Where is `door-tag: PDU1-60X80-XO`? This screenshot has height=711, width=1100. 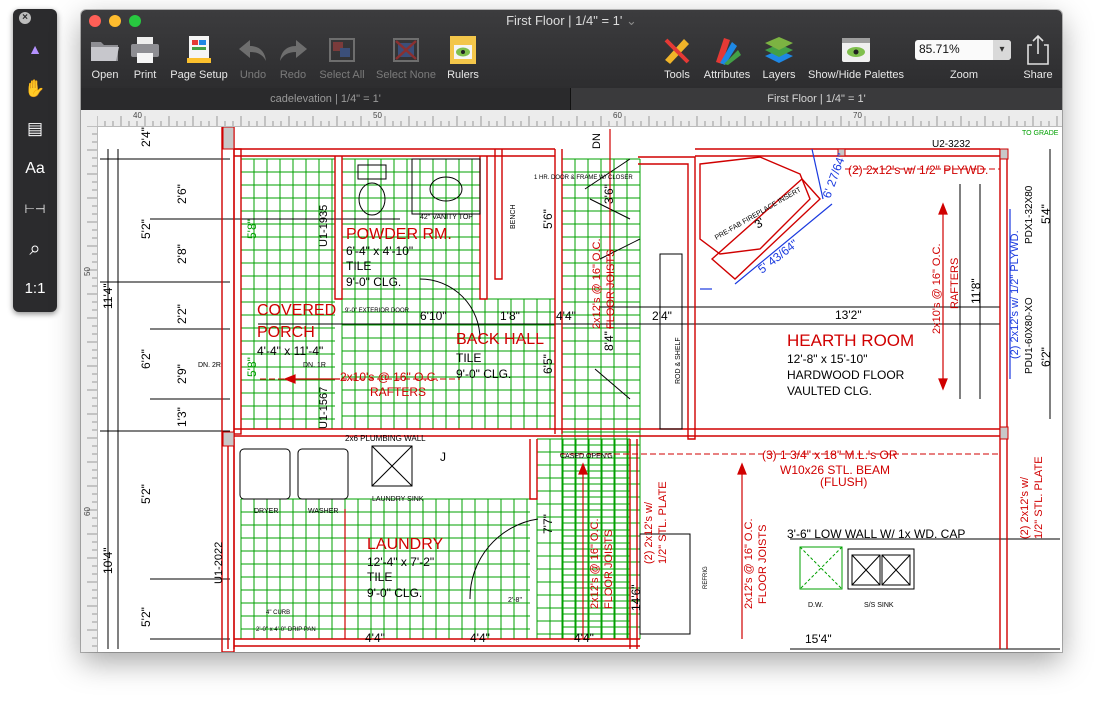
door-tag: PDU1-60X80-XO is located at coordinates (1029, 335).